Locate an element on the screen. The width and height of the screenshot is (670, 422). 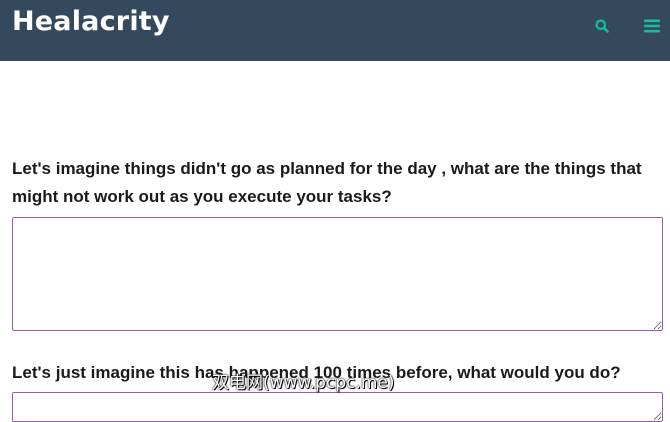
search-button is located at coordinates (602, 26).